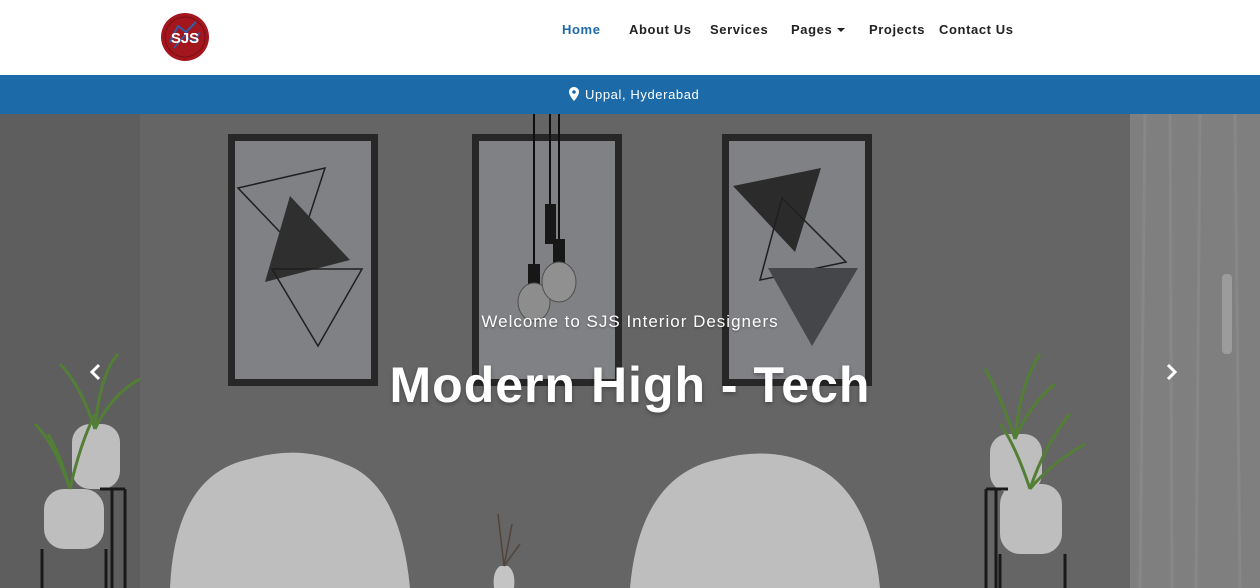 The height and width of the screenshot is (588, 1260). Describe the element at coordinates (841, 30) in the screenshot. I see `caret-down-icon` at that location.